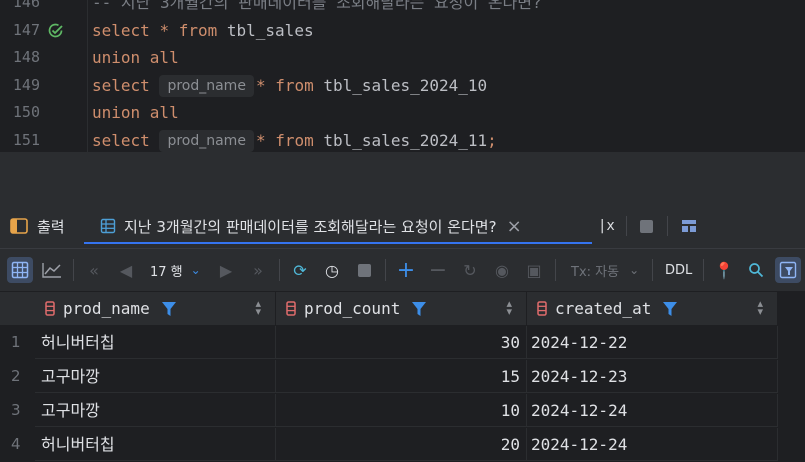  What do you see at coordinates (603, 308) in the screenshot?
I see `column-name: created_at` at bounding box center [603, 308].